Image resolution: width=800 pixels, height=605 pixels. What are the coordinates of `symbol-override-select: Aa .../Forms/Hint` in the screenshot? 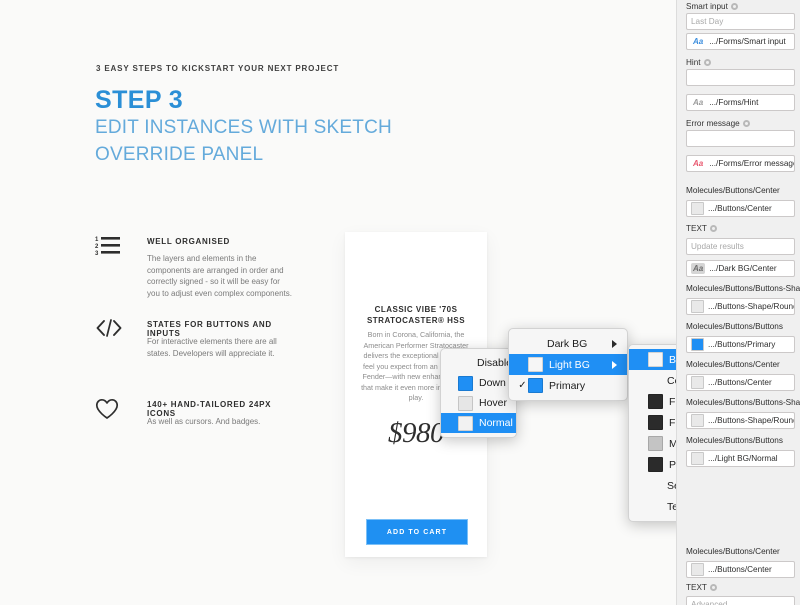 It's located at (740, 102).